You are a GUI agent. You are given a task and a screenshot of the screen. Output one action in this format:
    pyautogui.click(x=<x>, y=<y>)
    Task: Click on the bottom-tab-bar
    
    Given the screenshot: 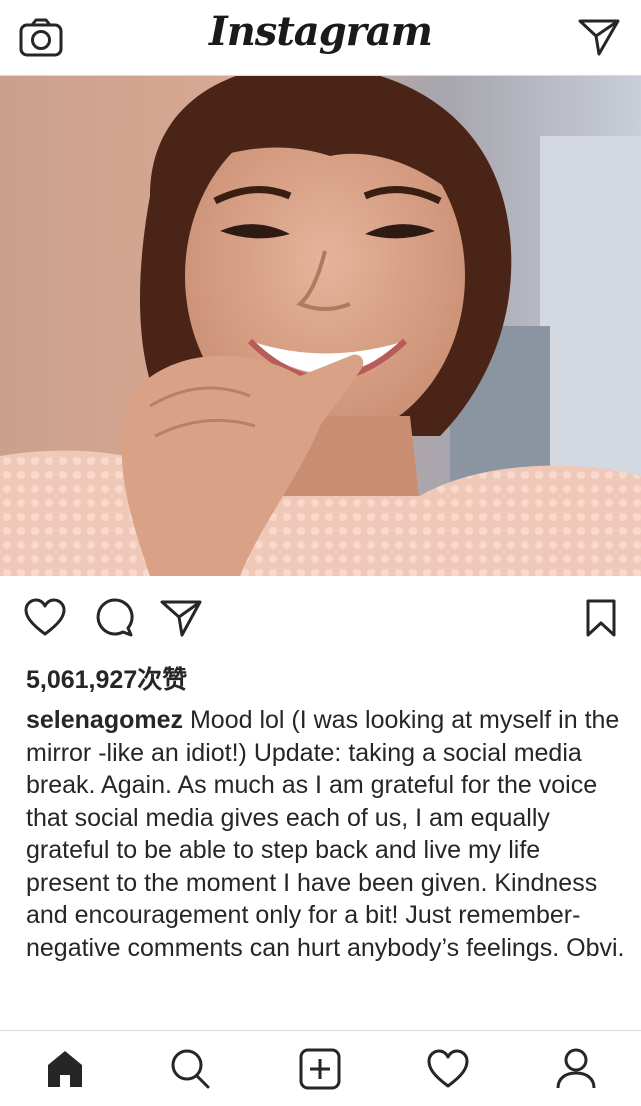 What is the action you would take?
    pyautogui.click(x=320, y=1068)
    